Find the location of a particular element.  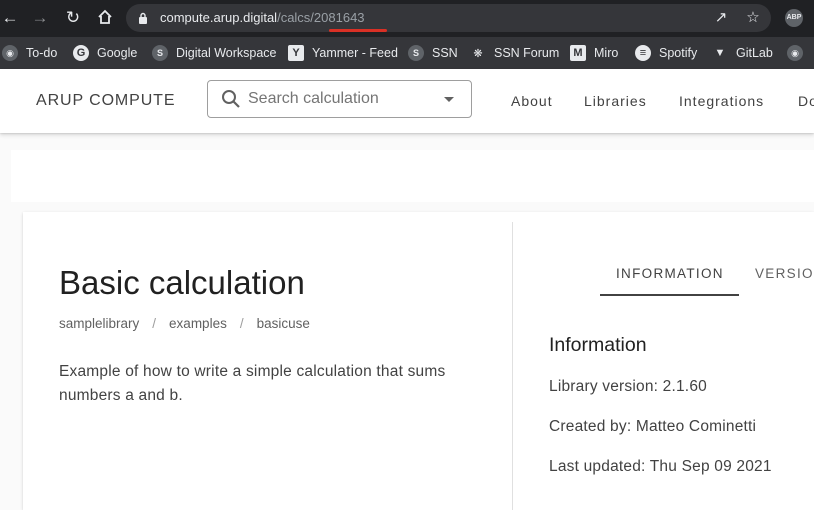

breadcrumb-calc: basicuse is located at coordinates (283, 323).